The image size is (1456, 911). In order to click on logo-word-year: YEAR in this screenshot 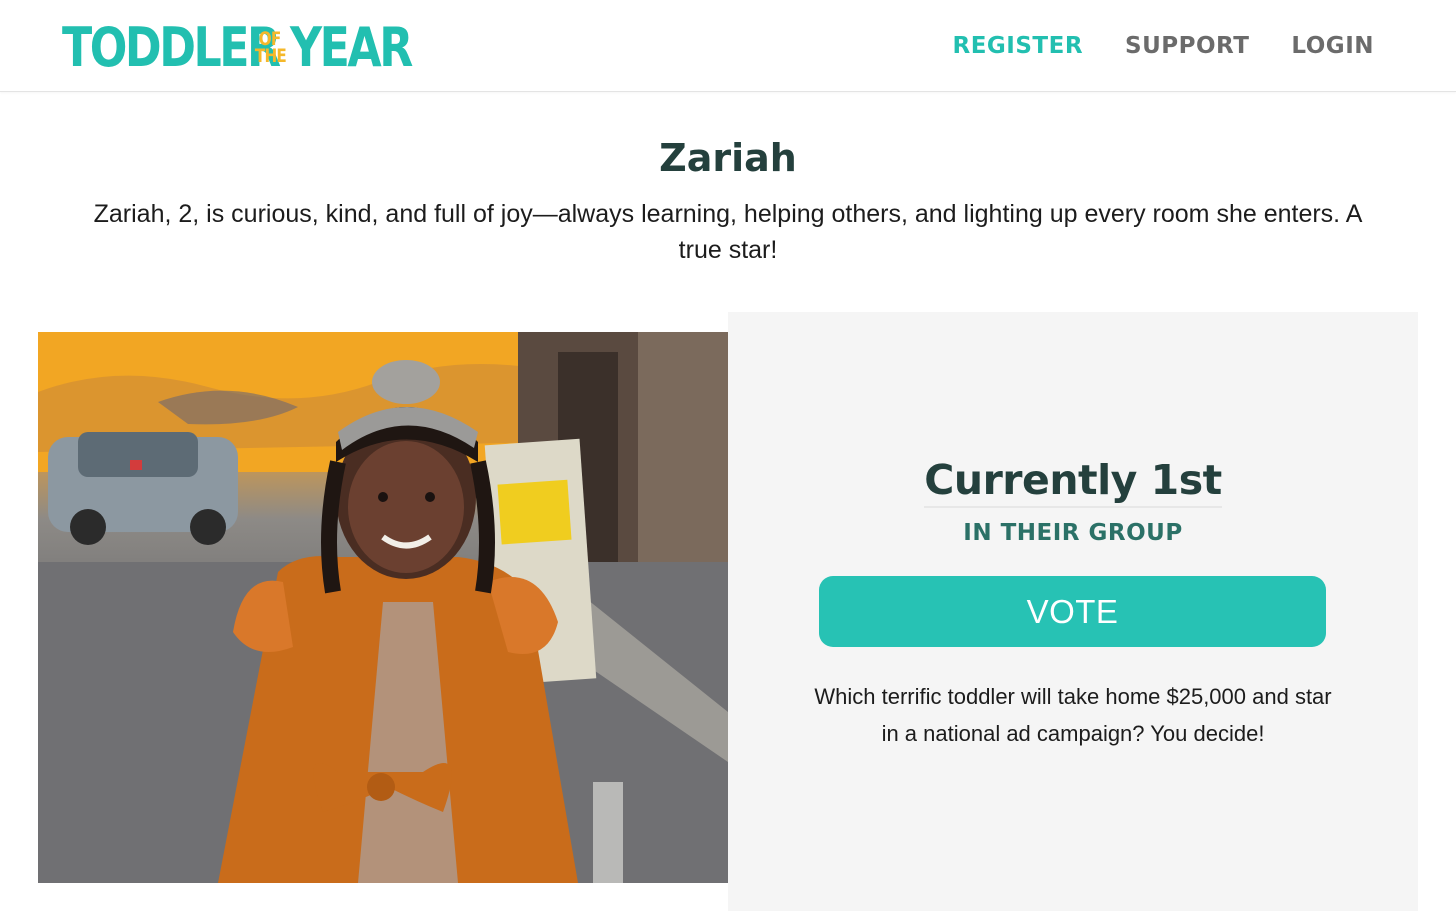, I will do `click(351, 47)`.